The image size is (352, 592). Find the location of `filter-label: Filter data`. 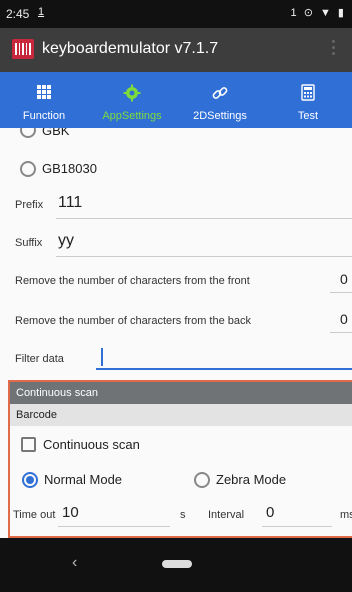

filter-label: Filter data is located at coordinates (39, 359).